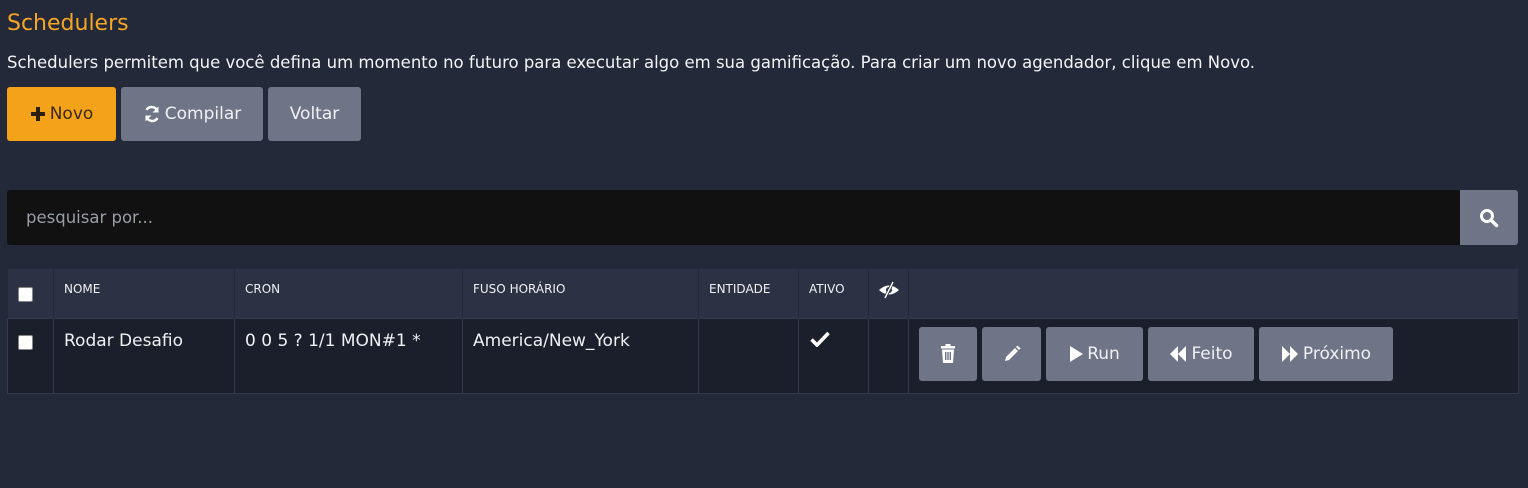  I want to click on eye-slash-icon, so click(889, 290).